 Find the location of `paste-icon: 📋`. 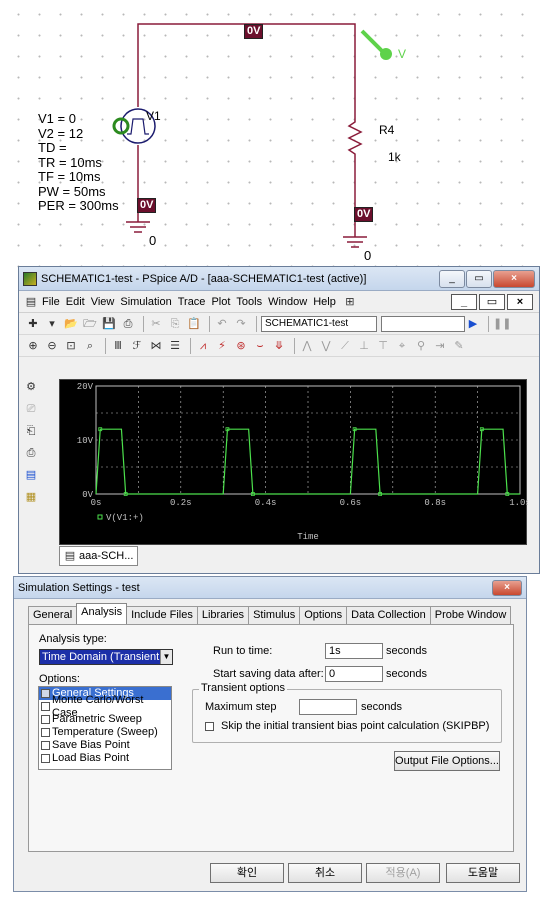

paste-icon: 📋 is located at coordinates (194, 324).